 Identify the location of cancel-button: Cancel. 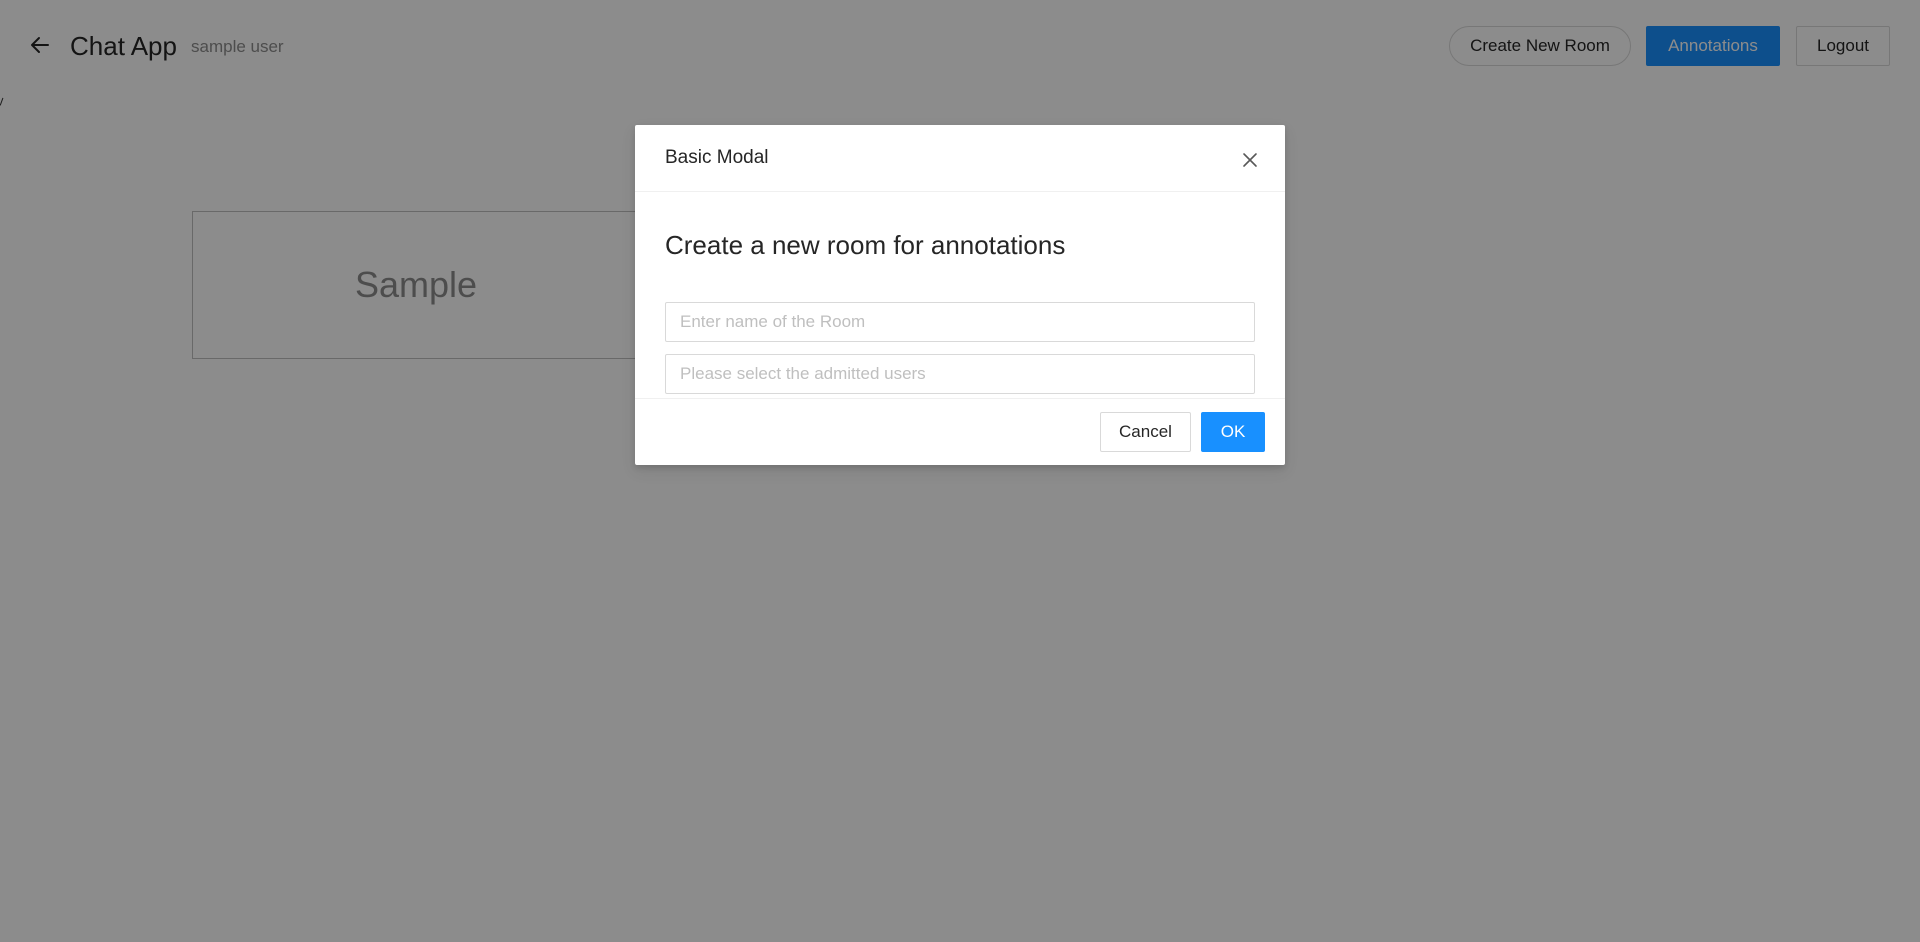
(1145, 432).